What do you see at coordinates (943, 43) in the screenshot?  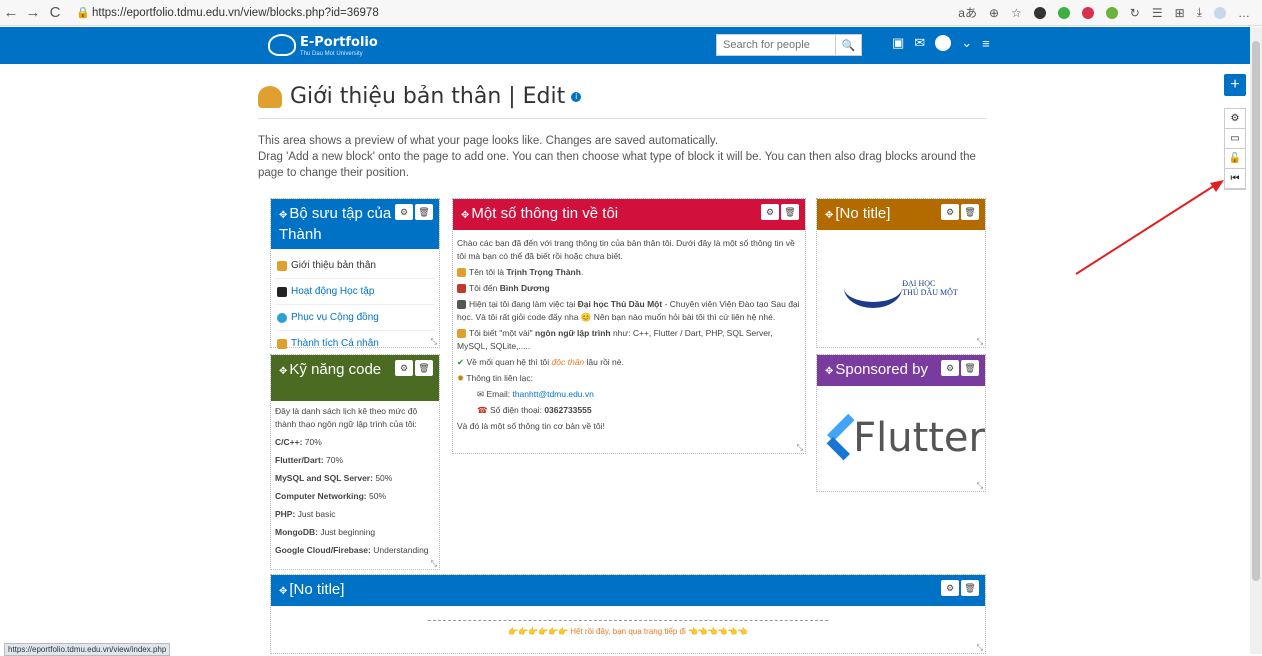 I see `user-avatar` at bounding box center [943, 43].